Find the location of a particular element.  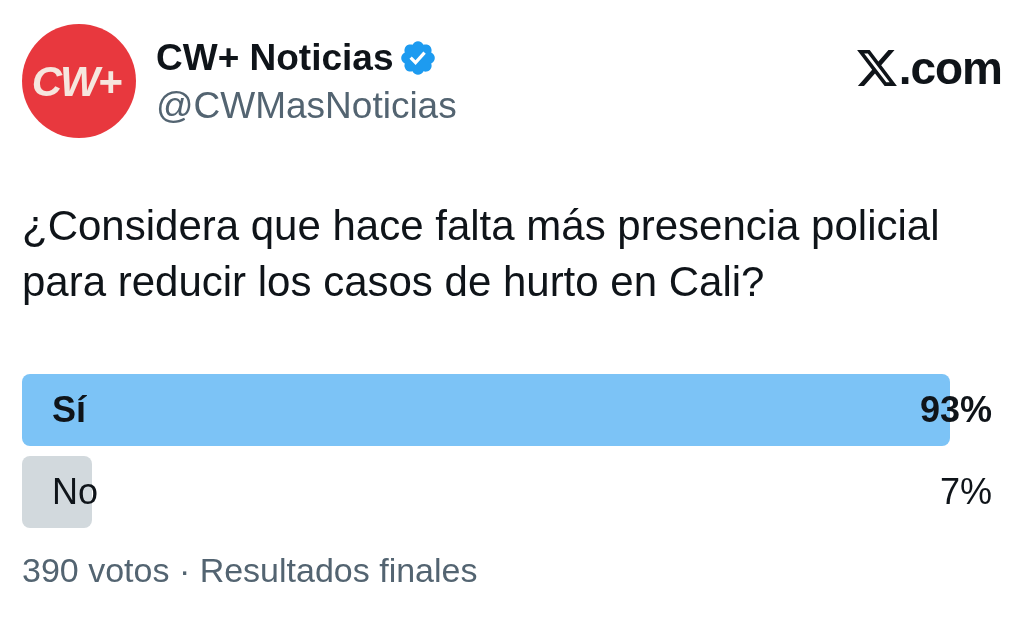

account-name: CW+ Noticias is located at coordinates (275, 58).